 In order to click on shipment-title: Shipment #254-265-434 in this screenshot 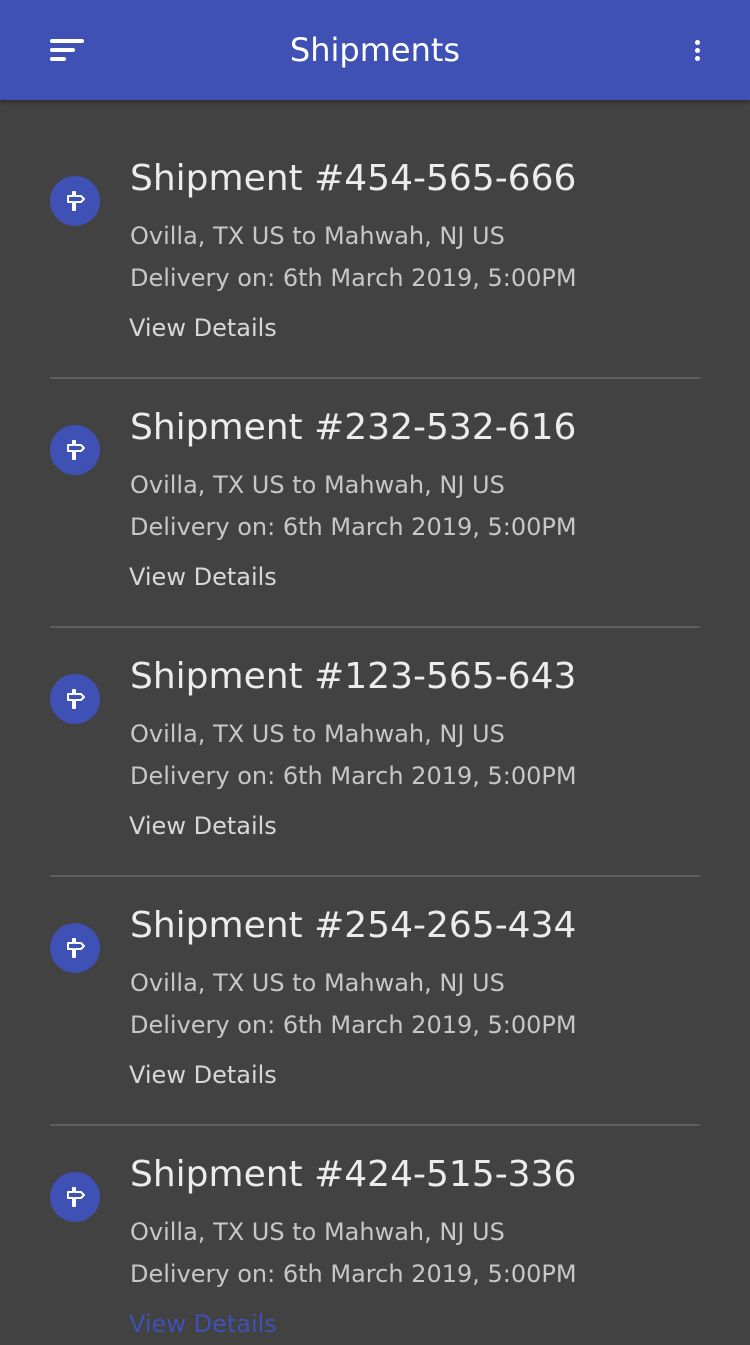, I will do `click(353, 925)`.